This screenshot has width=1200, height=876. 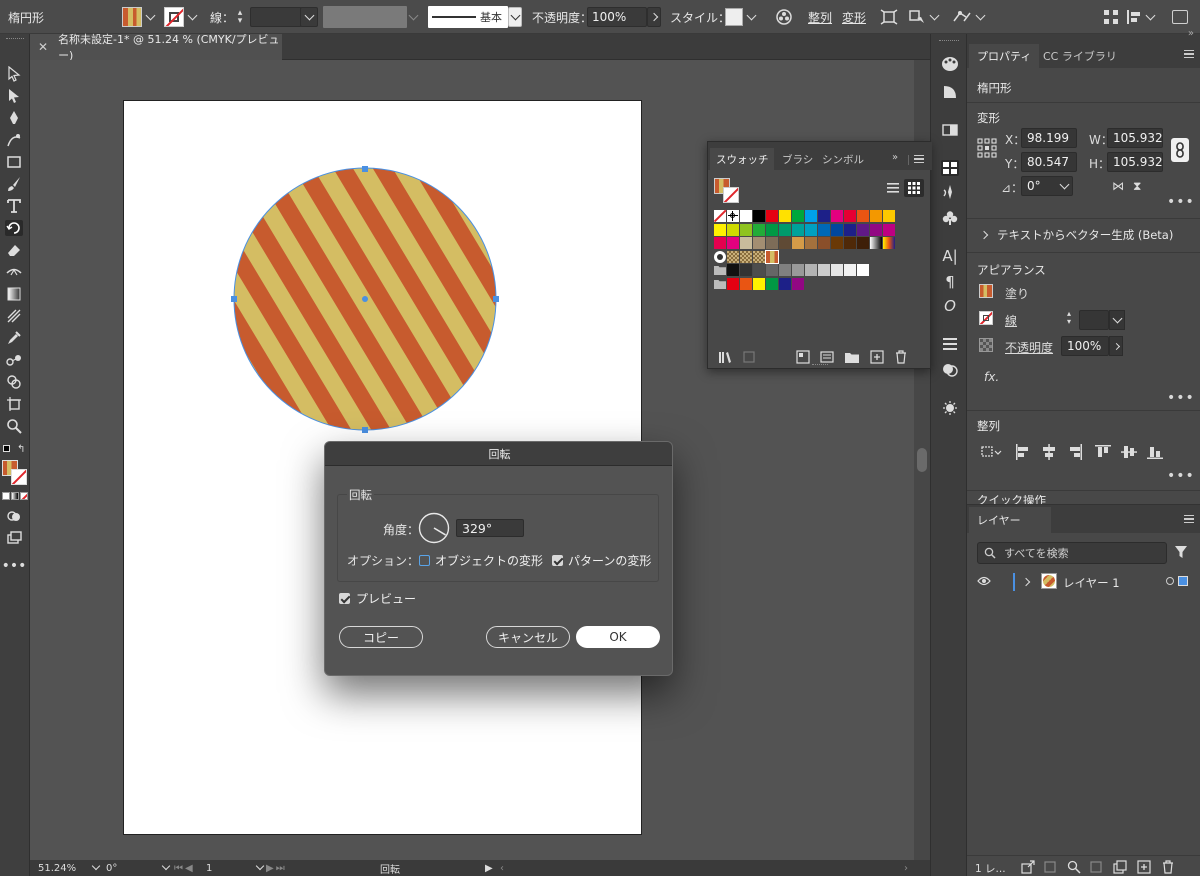 What do you see at coordinates (987, 148) in the screenshot?
I see `reference-point-icon` at bounding box center [987, 148].